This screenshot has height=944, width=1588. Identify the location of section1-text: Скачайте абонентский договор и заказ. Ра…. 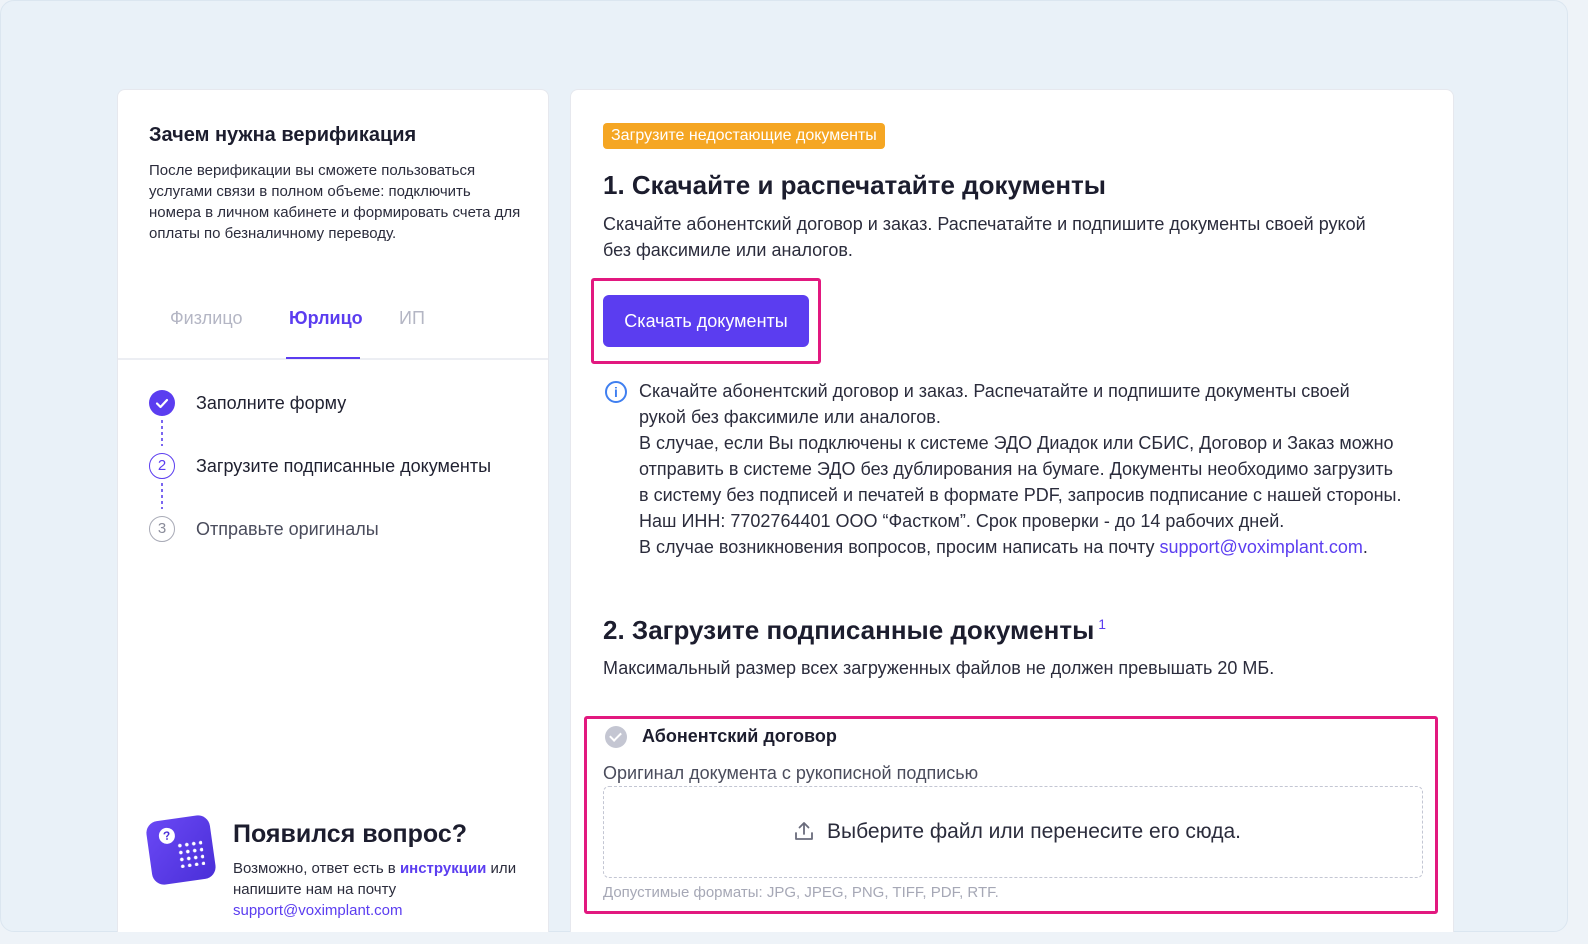
(984, 237).